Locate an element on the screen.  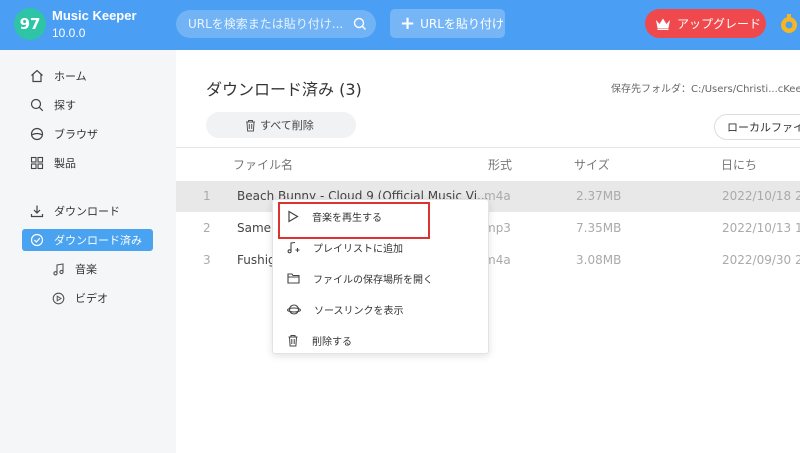
row-size: 7.35MB is located at coordinates (599, 228).